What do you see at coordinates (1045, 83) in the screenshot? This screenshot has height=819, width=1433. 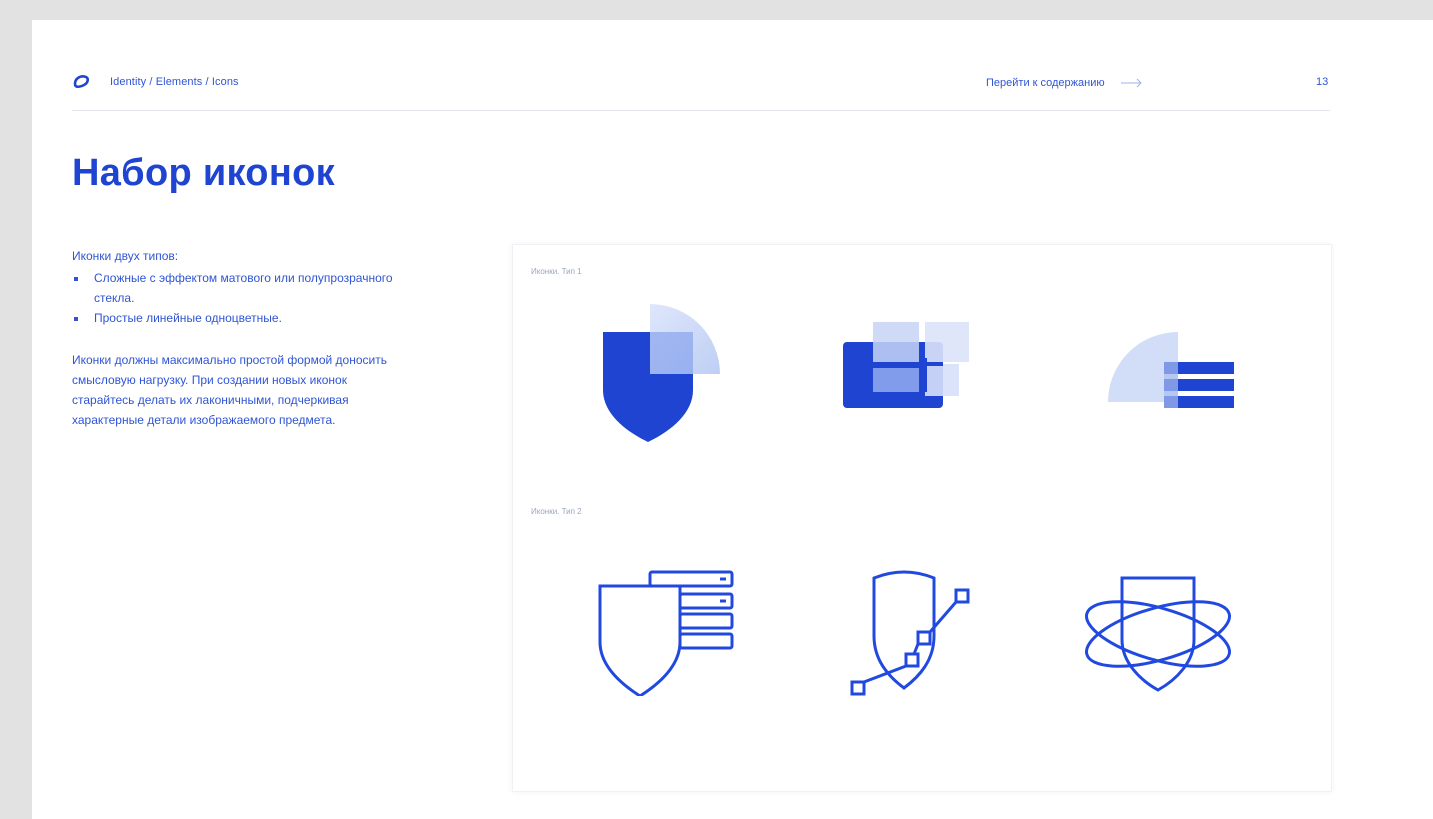 I see `toc-link-label: Перейти к содержанию` at bounding box center [1045, 83].